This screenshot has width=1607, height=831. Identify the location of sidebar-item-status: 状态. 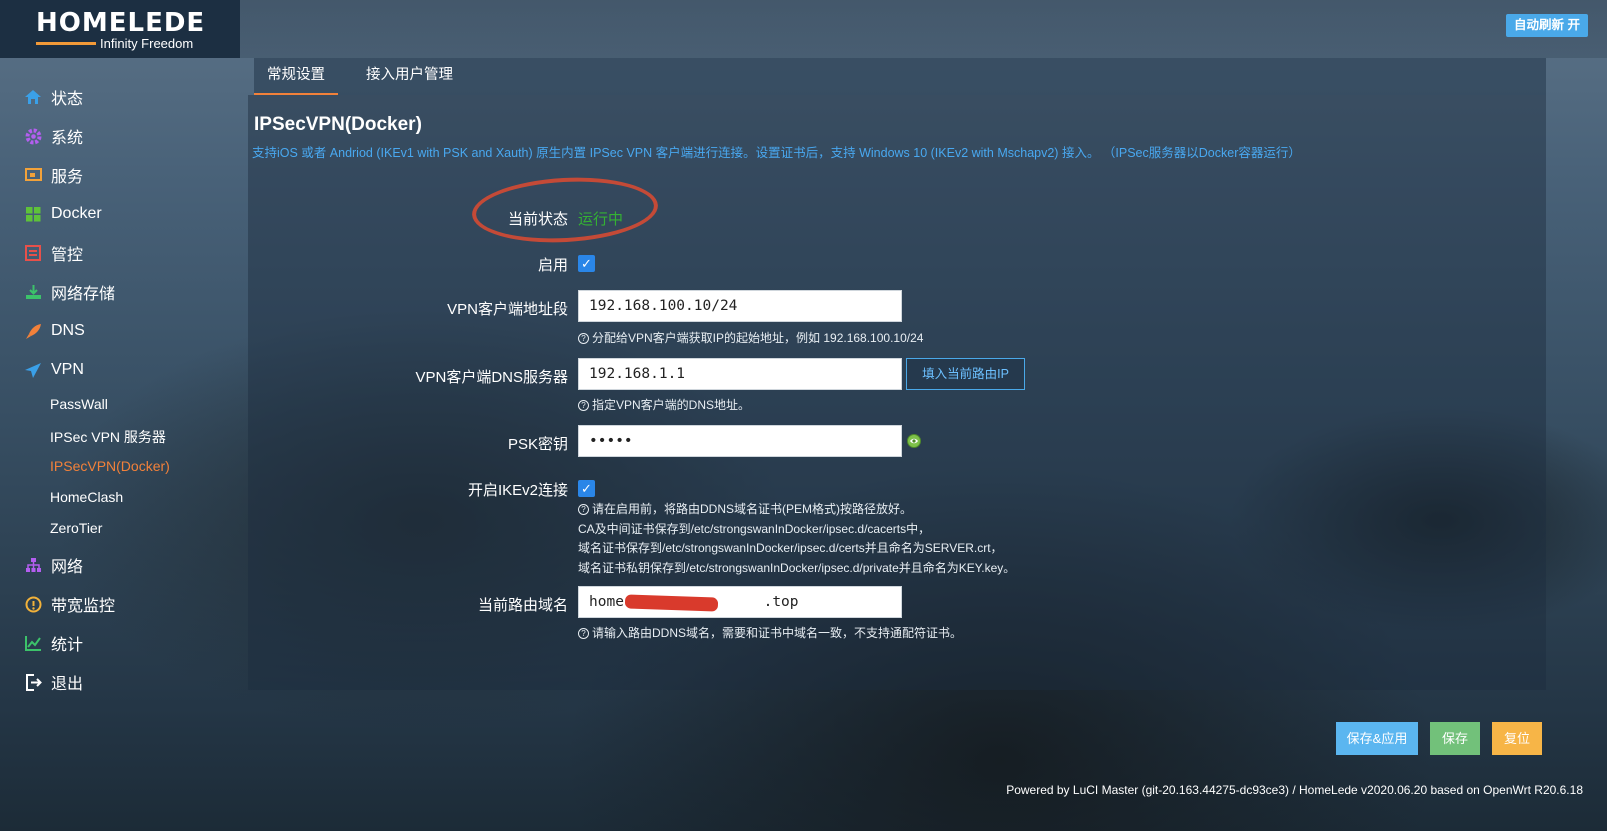
(53, 97).